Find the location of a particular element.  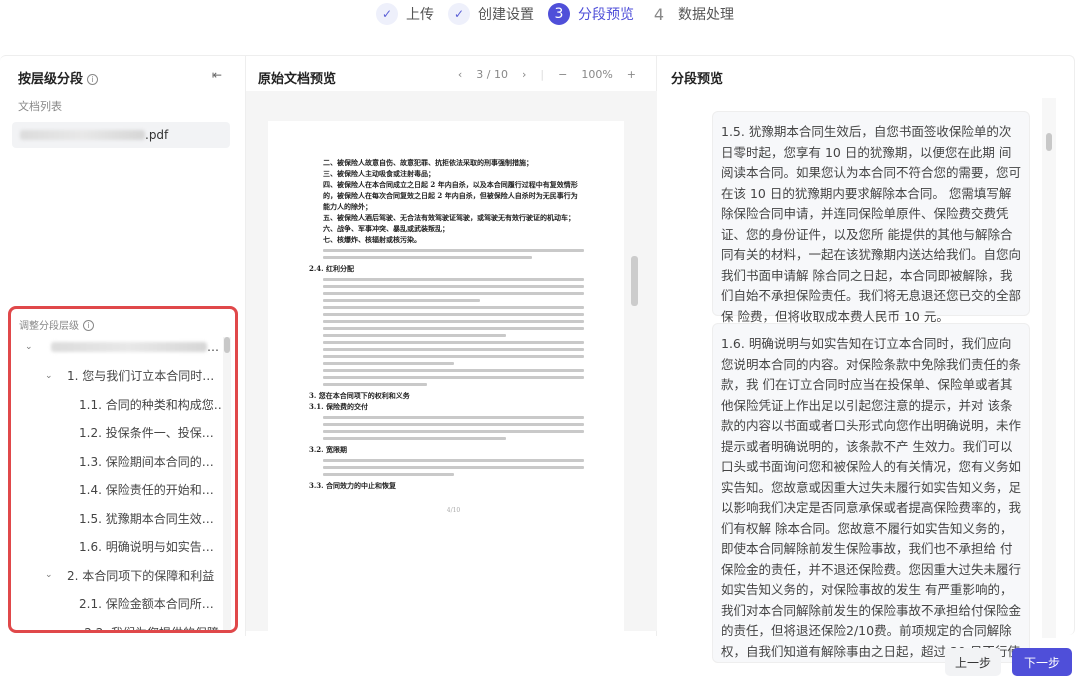

doc-scrollbar is located at coordinates (634, 281).